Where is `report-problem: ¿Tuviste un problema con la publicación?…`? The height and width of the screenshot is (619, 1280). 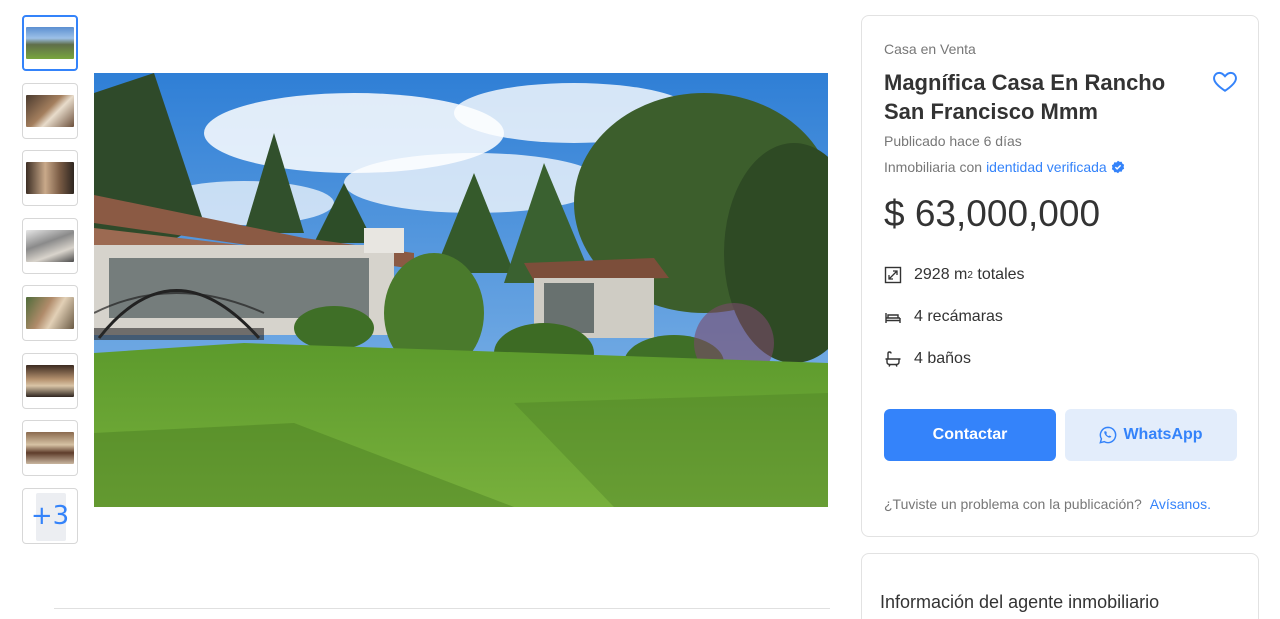 report-problem: ¿Tuviste un problema con la publicación?… is located at coordinates (1047, 504).